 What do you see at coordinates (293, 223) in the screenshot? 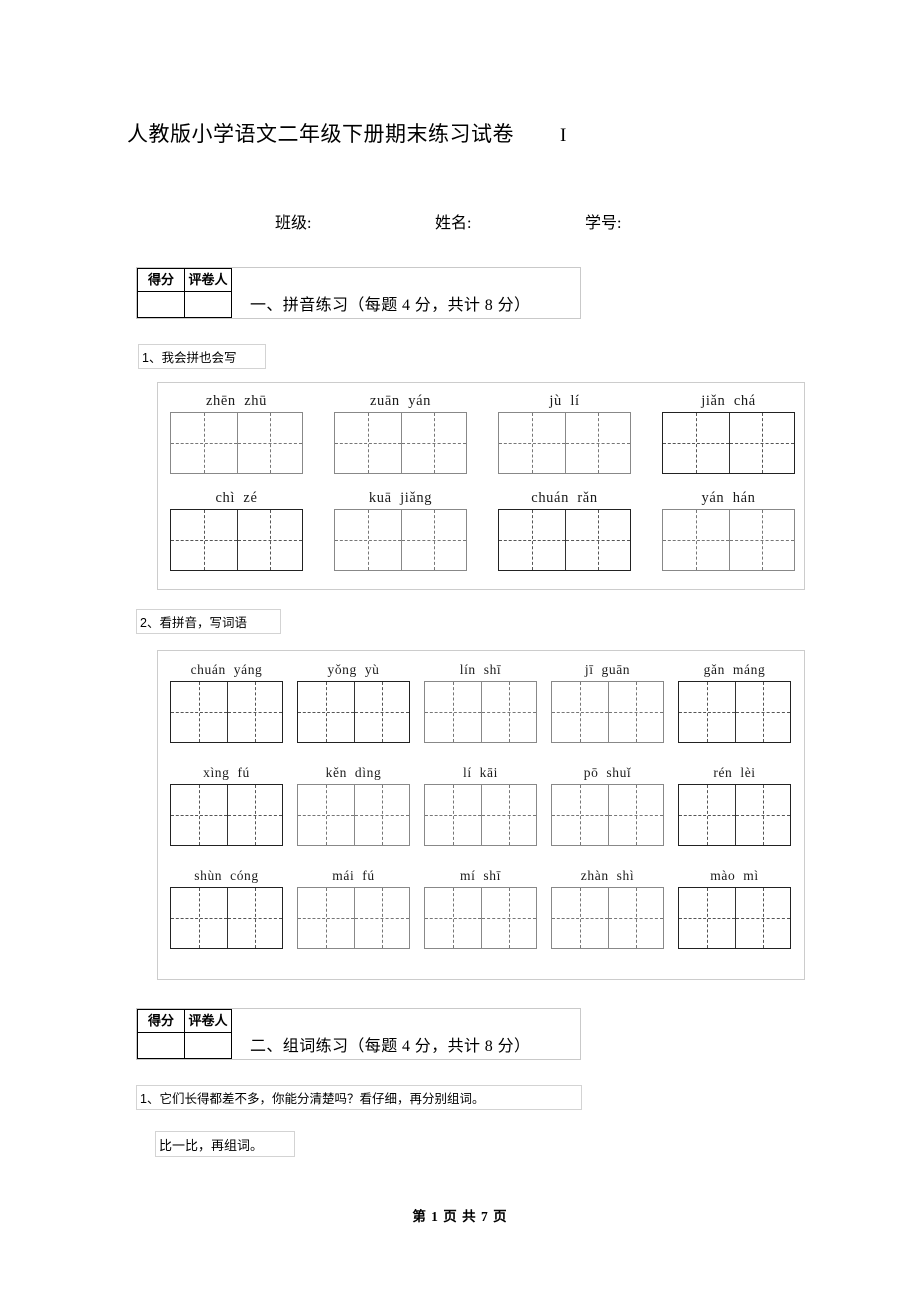
I see `class-field-label: 班级:` at bounding box center [293, 223].